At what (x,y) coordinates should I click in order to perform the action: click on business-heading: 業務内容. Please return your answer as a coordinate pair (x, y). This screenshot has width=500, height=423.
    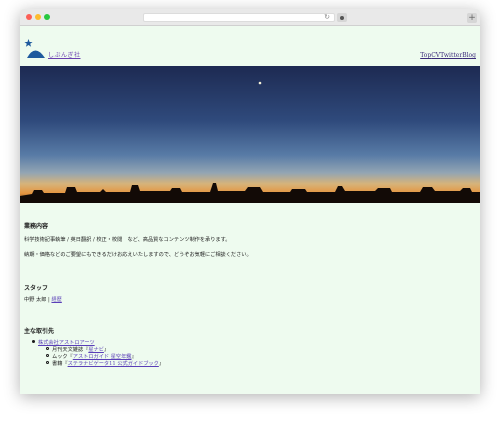
    Looking at the image, I should click on (36, 226).